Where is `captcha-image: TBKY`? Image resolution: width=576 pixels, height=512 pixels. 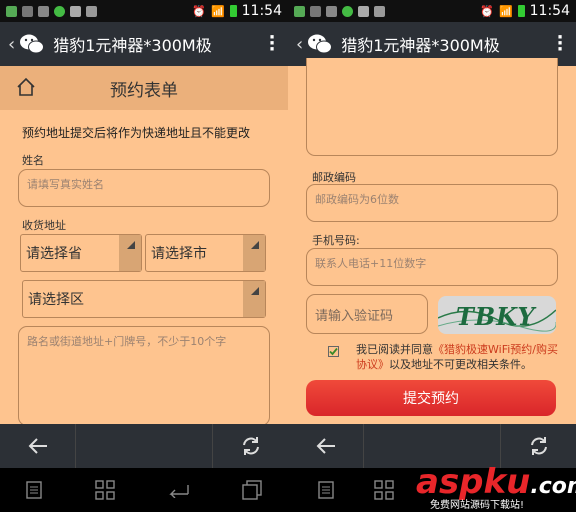 captcha-image: TBKY is located at coordinates (497, 315).